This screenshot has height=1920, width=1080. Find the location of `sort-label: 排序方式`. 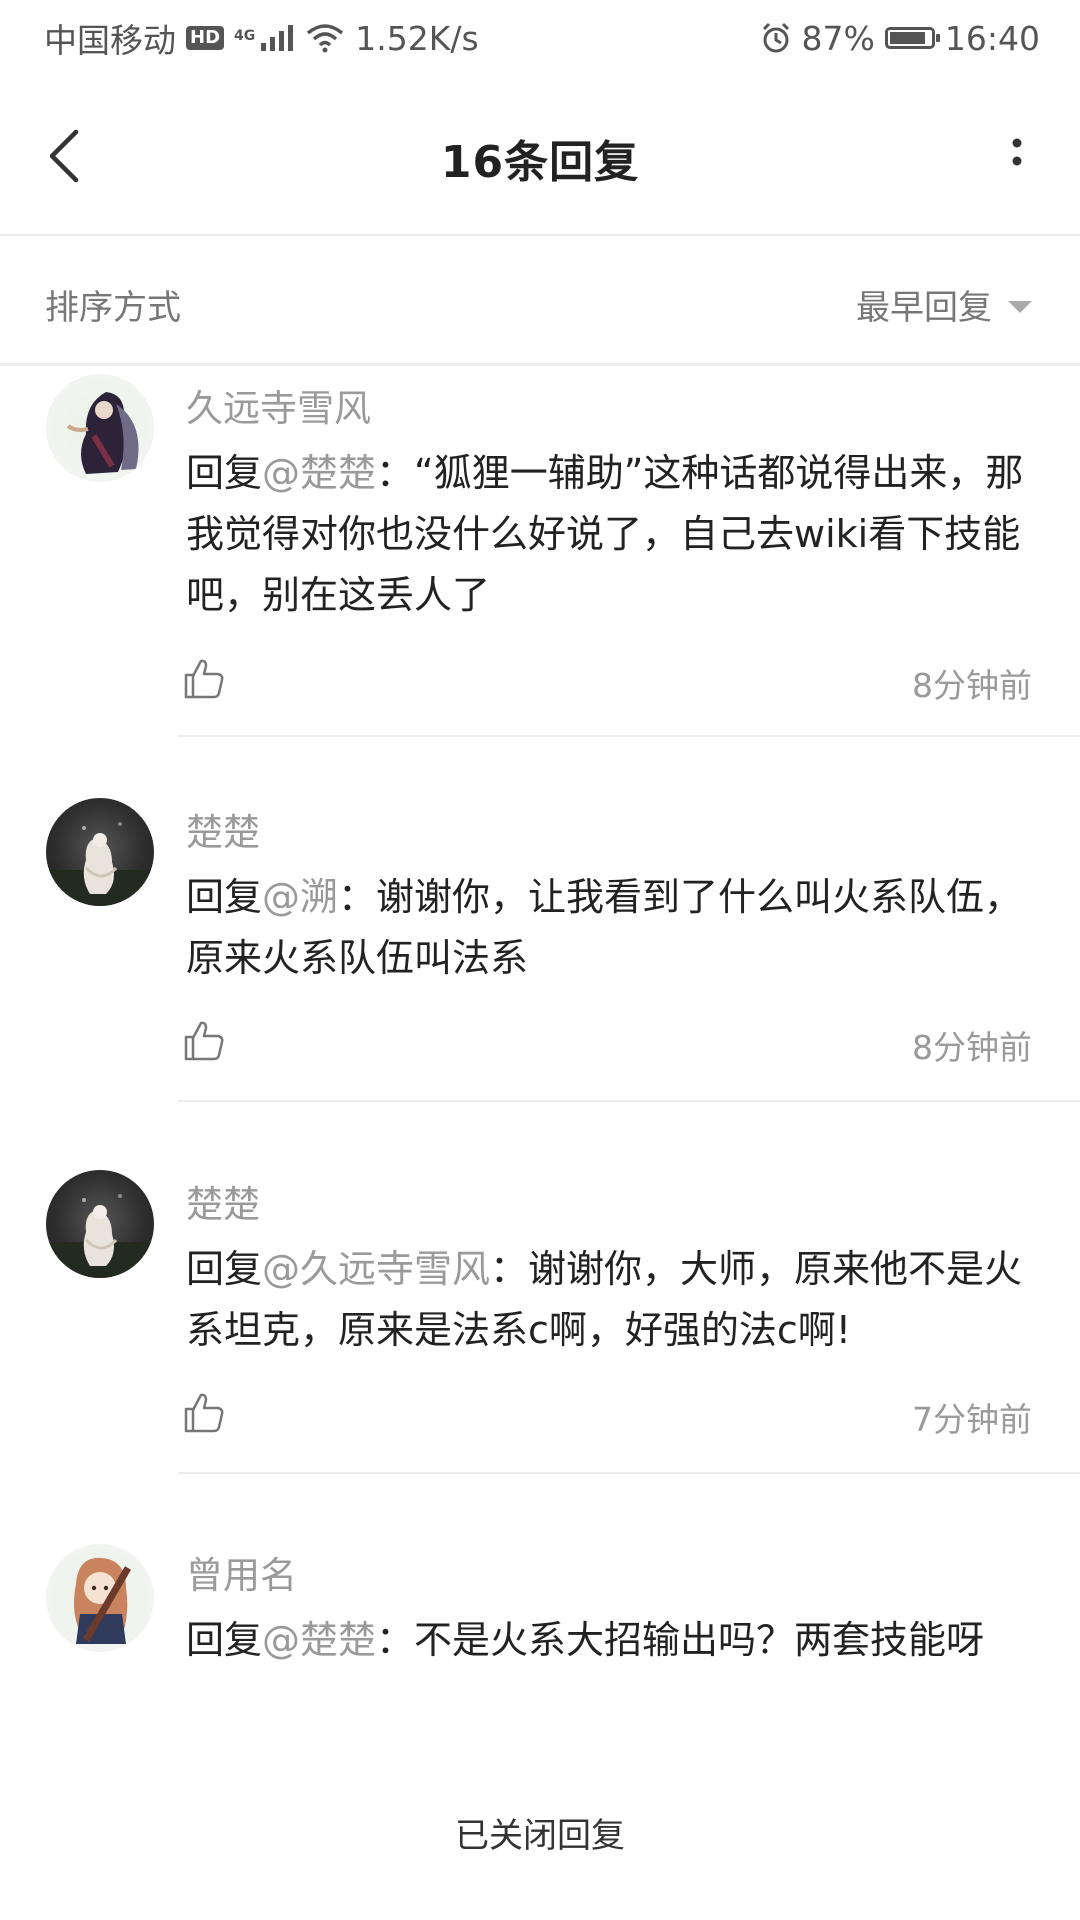

sort-label: 排序方式 is located at coordinates (113, 308).